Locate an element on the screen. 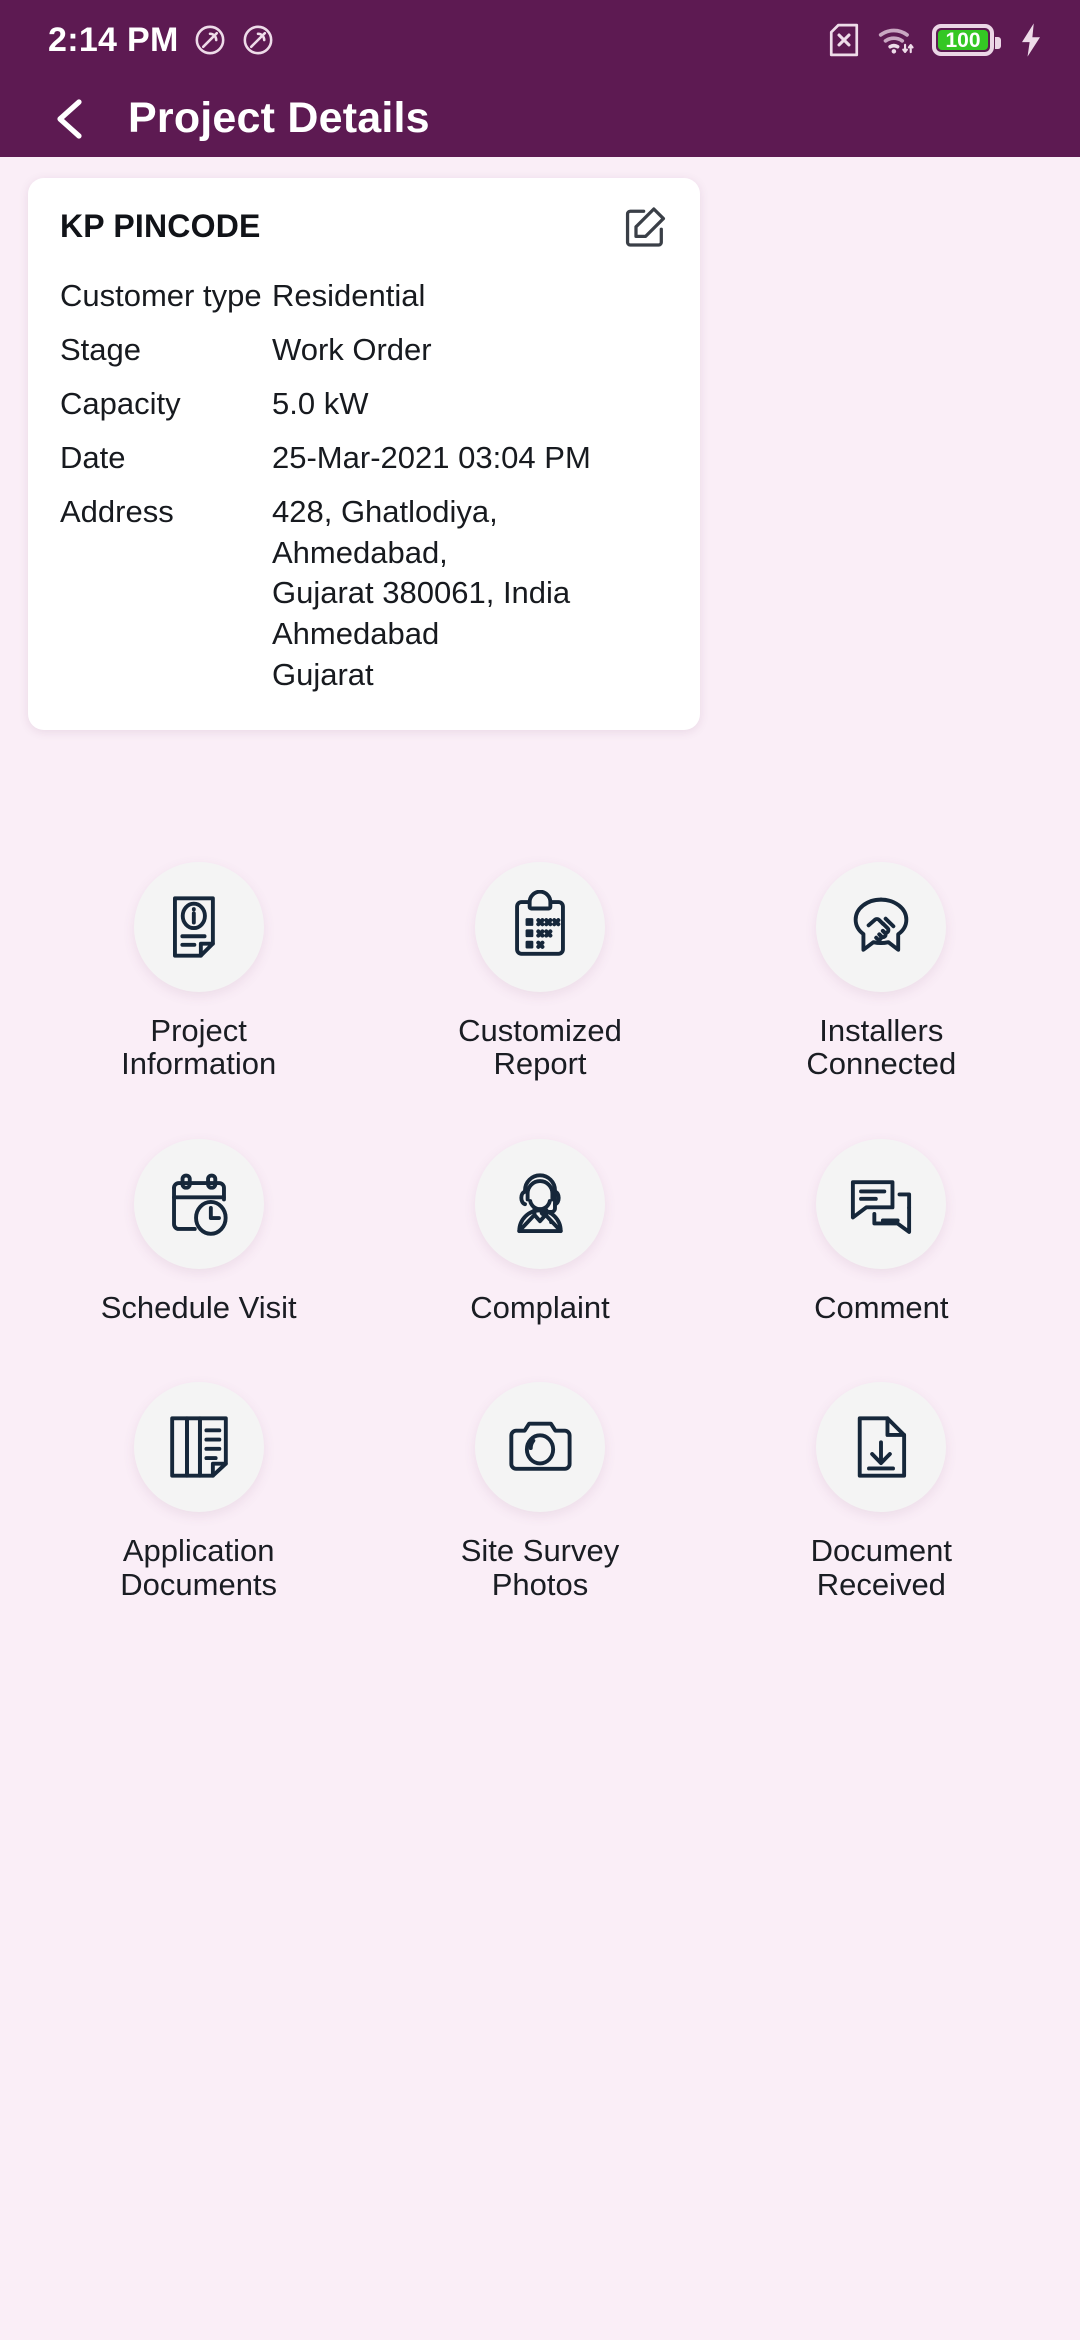 This screenshot has width=1080, height=2340. tile-installers-connected: Installers Connected is located at coordinates (881, 971).